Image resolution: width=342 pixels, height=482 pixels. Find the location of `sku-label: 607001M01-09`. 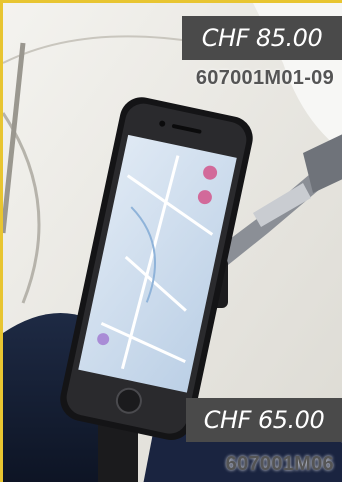

sku-label: 607001M01-09 is located at coordinates (264, 78).